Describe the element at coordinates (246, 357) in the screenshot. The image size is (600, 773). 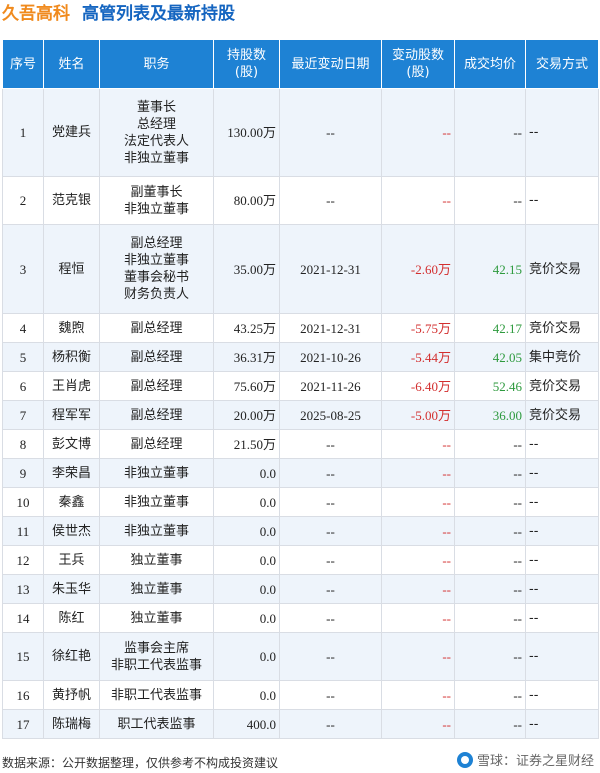
I see `cell-shares: 36.31万` at that location.